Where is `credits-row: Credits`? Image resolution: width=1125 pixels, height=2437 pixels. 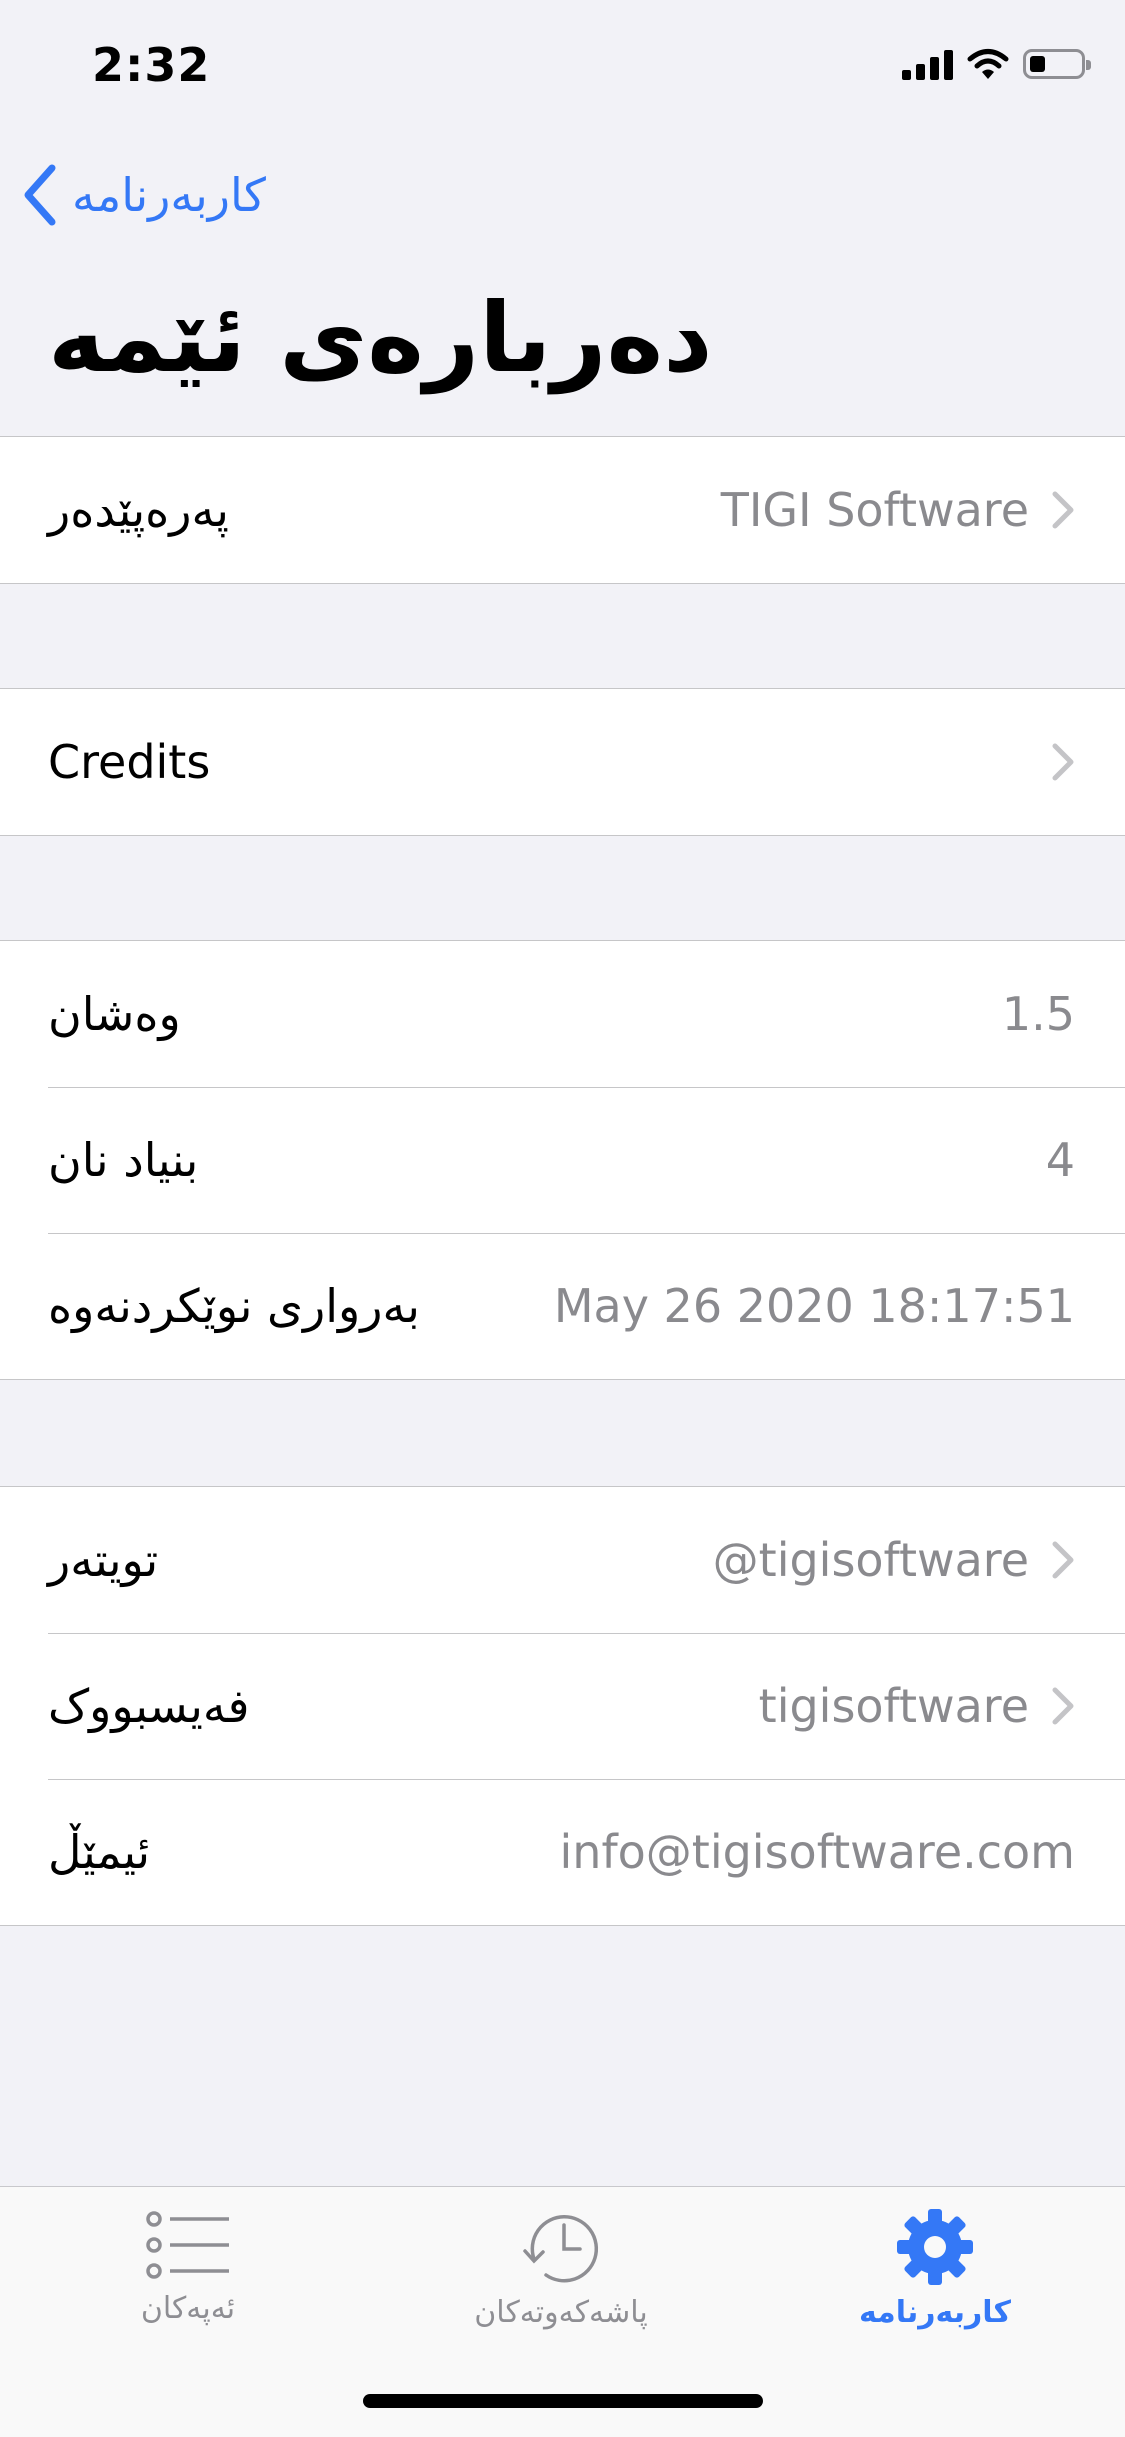 credits-row: Credits is located at coordinates (562, 762).